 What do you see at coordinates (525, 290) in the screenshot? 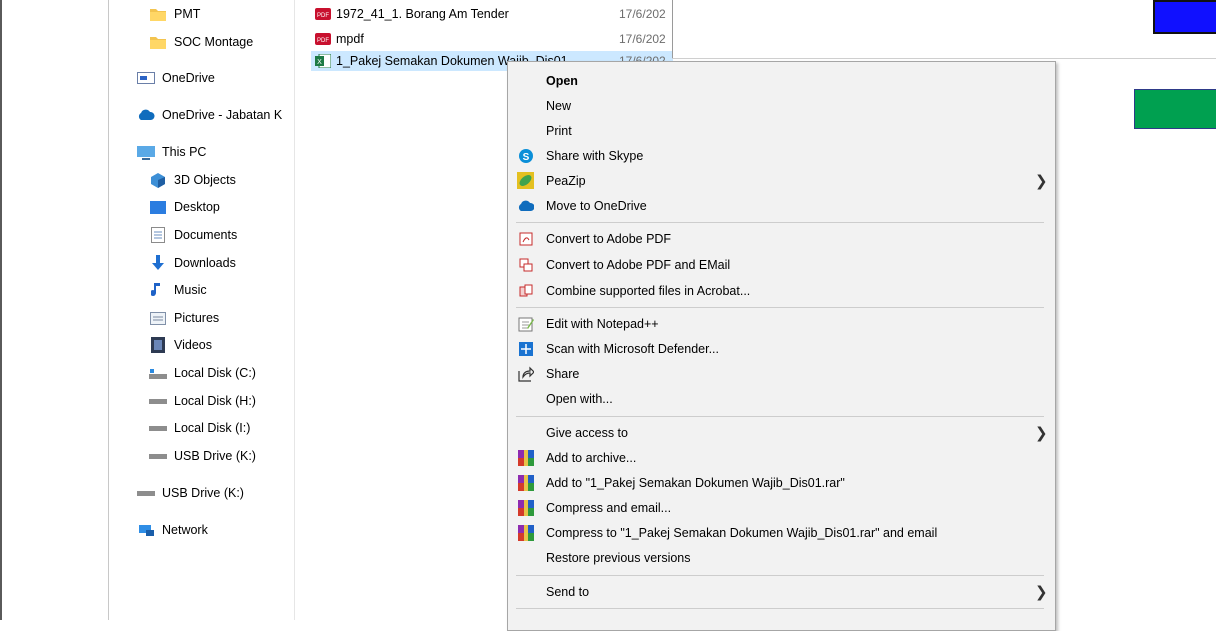
I see `acrobat-combine-icon` at bounding box center [525, 290].